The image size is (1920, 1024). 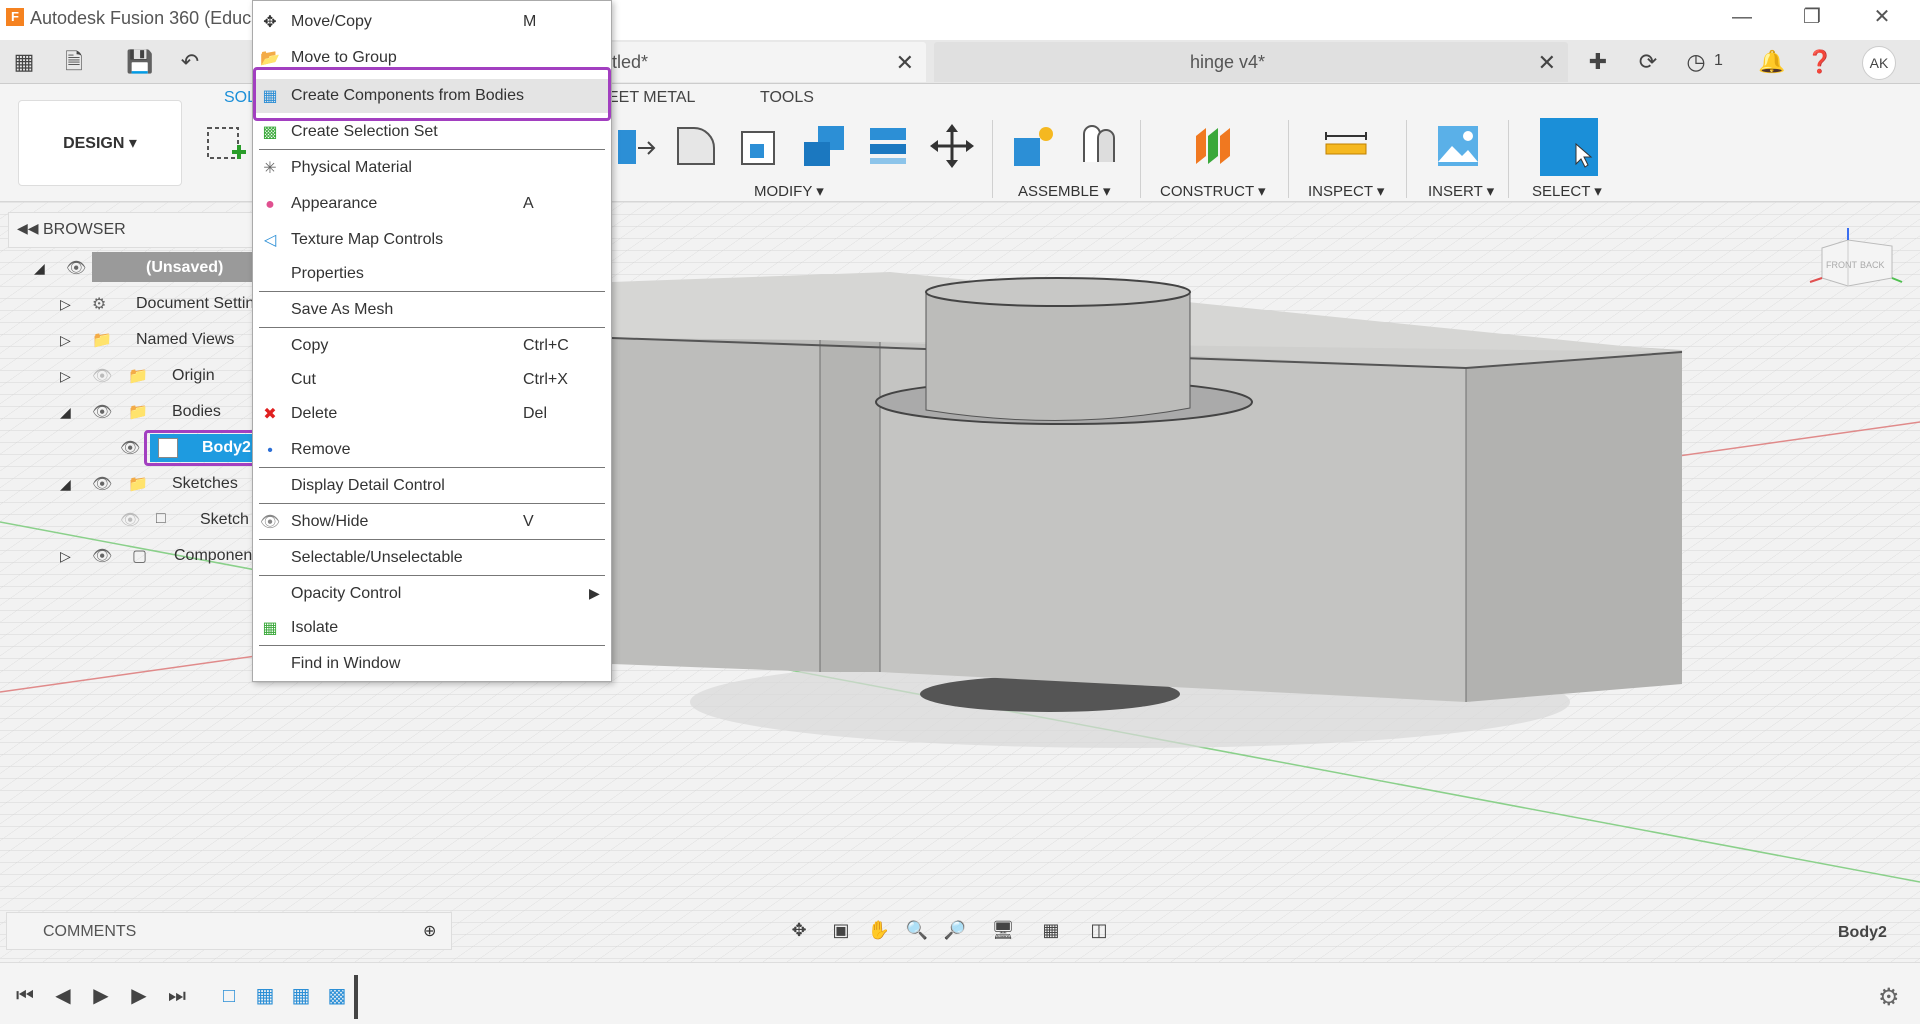 What do you see at coordinates (1064, 191) in the screenshot?
I see `assemble-menu: ASSEMBLE ▾` at bounding box center [1064, 191].